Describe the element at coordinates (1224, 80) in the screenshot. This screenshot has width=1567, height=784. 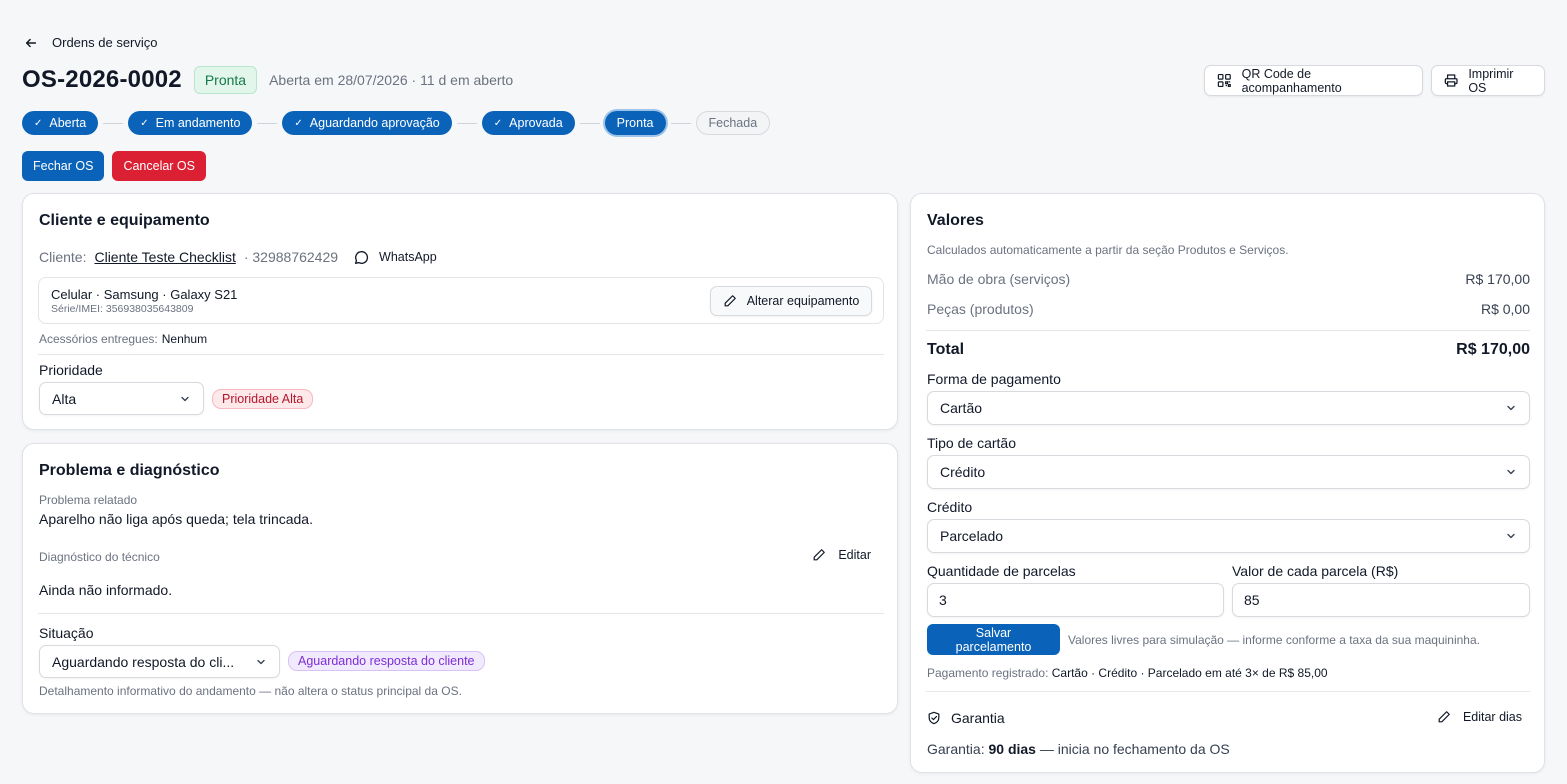
I see `qr-code-icon` at that location.